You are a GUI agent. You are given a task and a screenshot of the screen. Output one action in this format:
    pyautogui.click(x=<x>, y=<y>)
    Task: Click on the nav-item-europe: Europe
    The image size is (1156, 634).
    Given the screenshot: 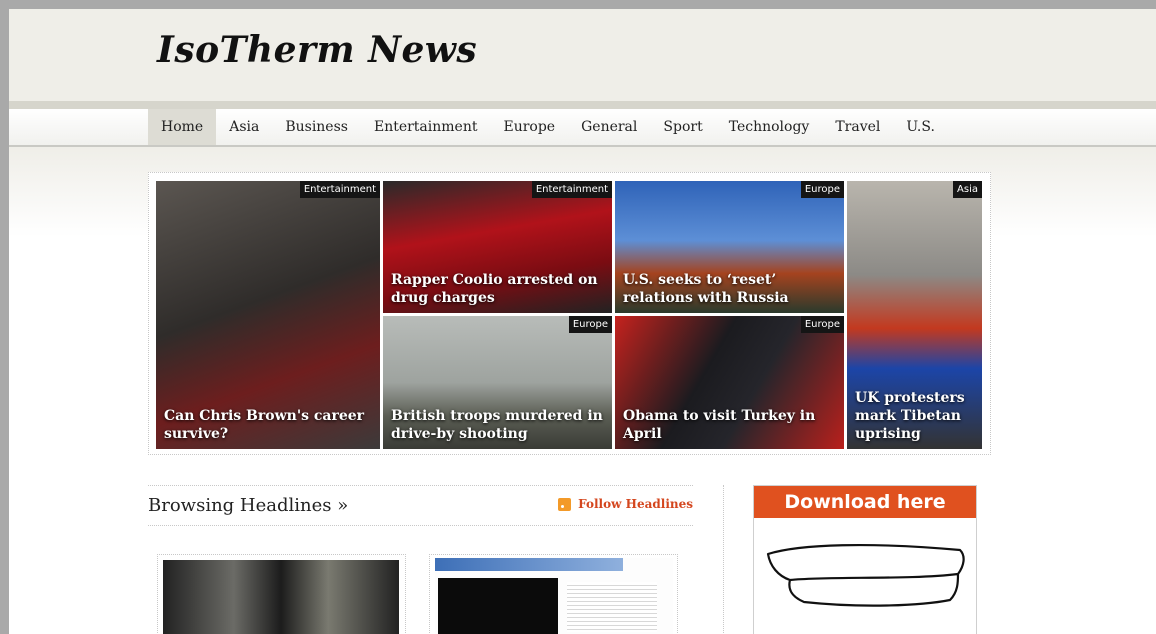 What is the action you would take?
    pyautogui.click(x=529, y=127)
    